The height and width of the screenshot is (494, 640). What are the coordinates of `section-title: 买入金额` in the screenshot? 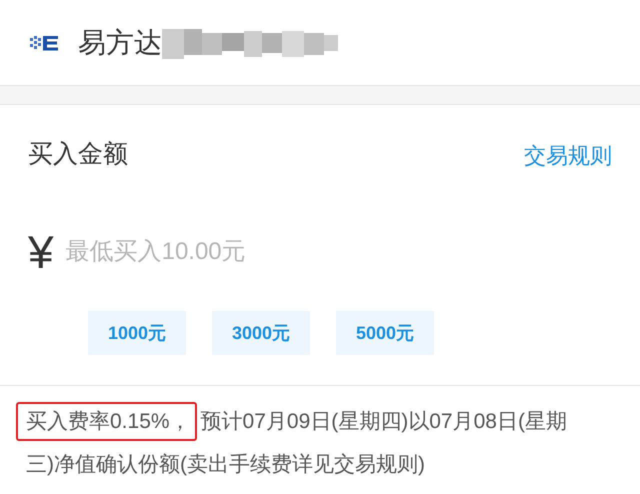 It's located at (78, 154).